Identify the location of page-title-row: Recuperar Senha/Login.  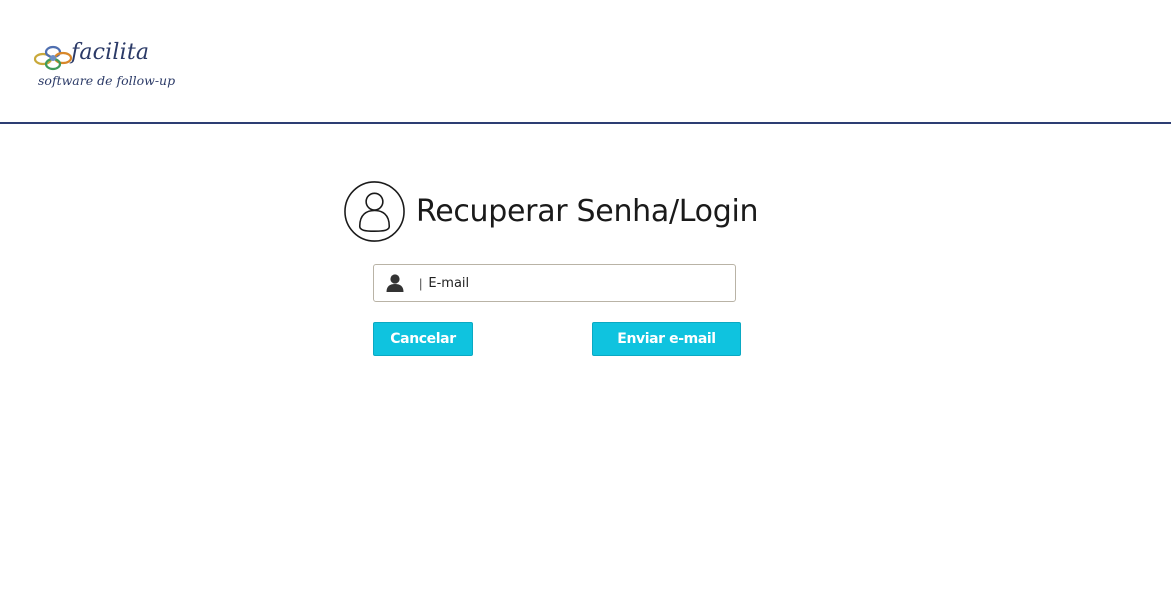
(551, 211).